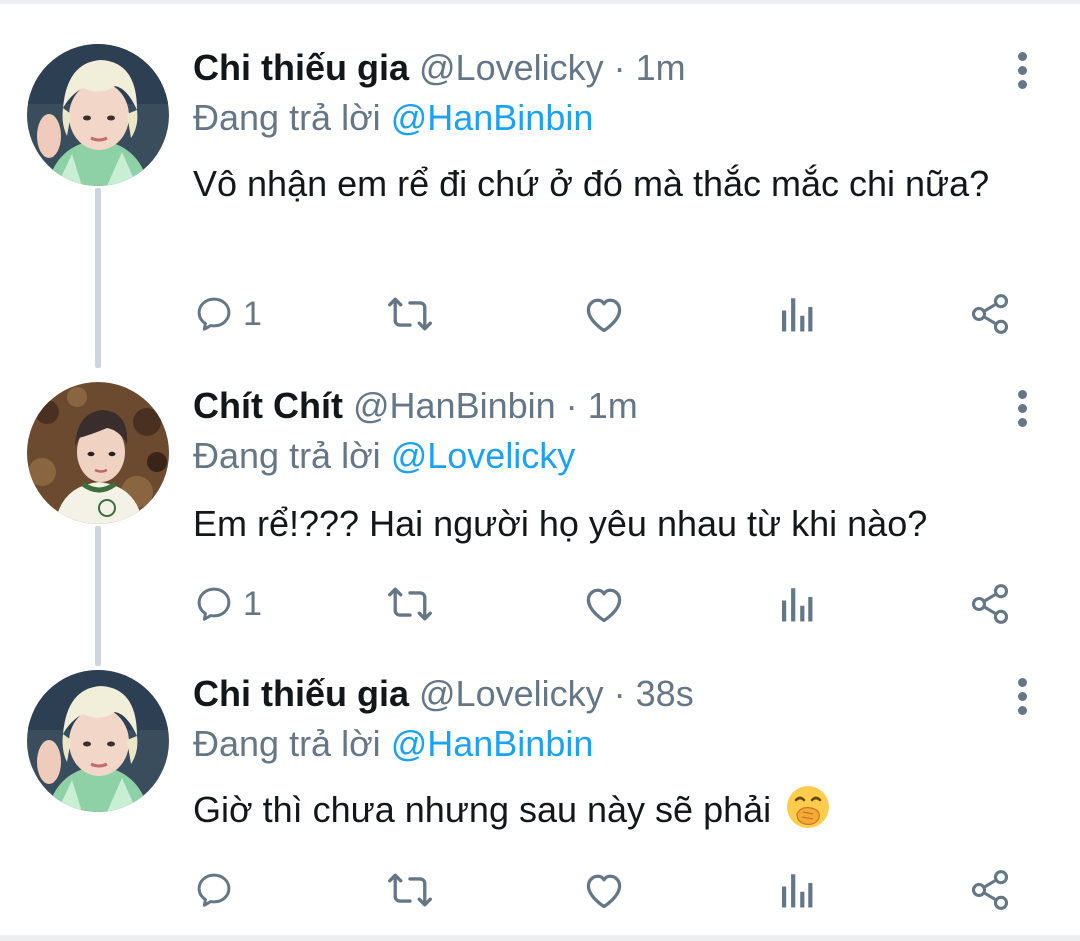 The width and height of the screenshot is (1080, 941). I want to click on tweet-header: Chít Chít @HanBinbin · 1m, so click(415, 406).